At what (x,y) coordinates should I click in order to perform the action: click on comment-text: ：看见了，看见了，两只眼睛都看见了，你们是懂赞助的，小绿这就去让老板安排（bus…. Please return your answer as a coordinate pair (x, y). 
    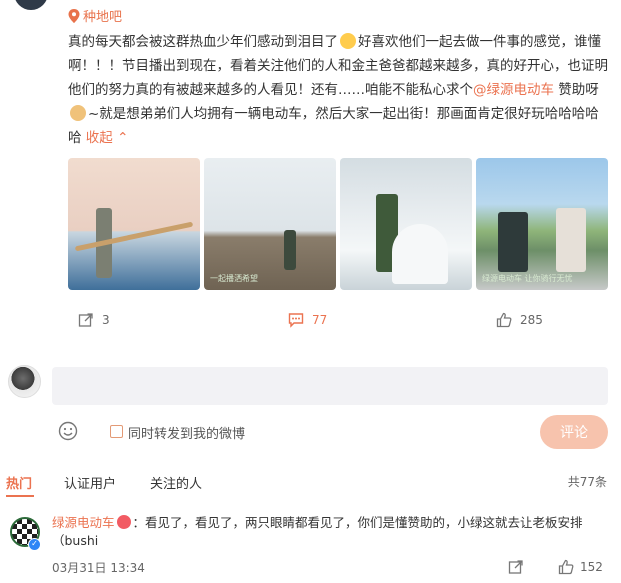
    Looking at the image, I should click on (317, 531).